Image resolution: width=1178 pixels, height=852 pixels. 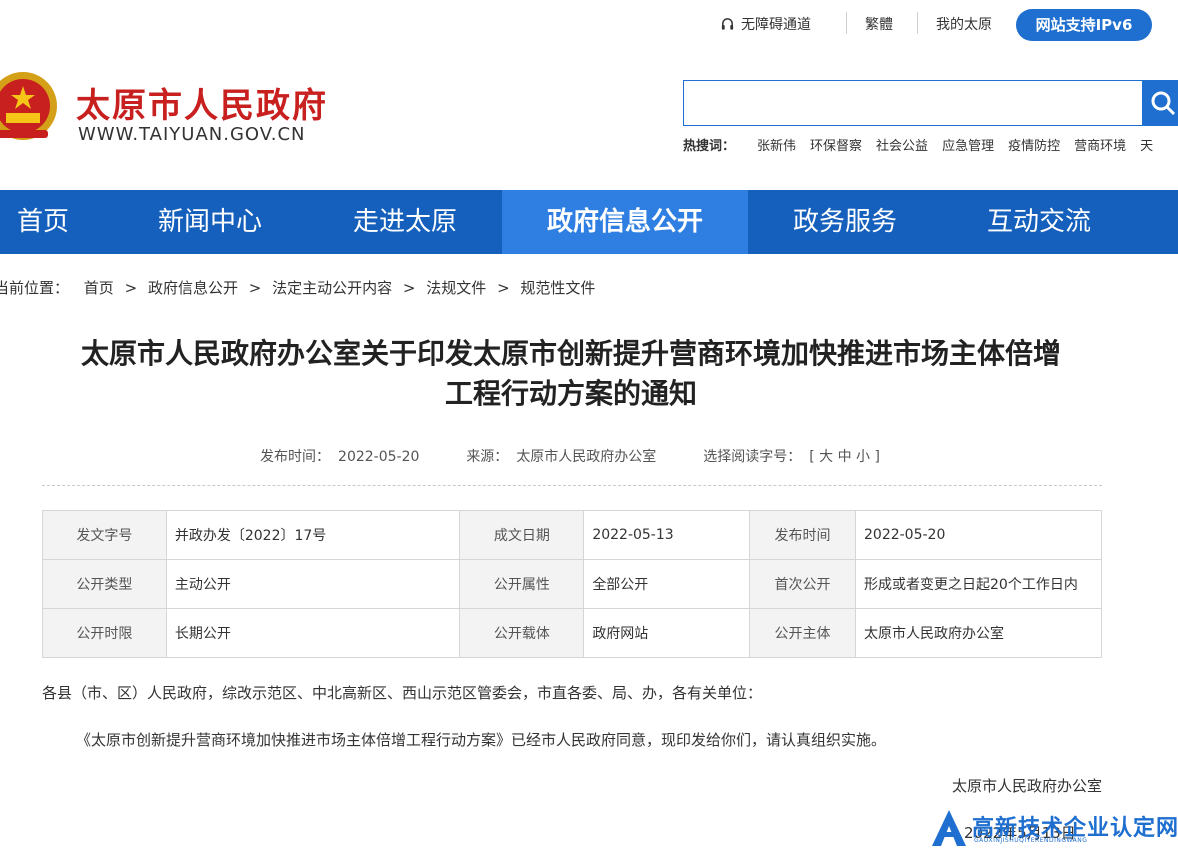 What do you see at coordinates (902, 144) in the screenshot?
I see `hot-term: 社会公益` at bounding box center [902, 144].